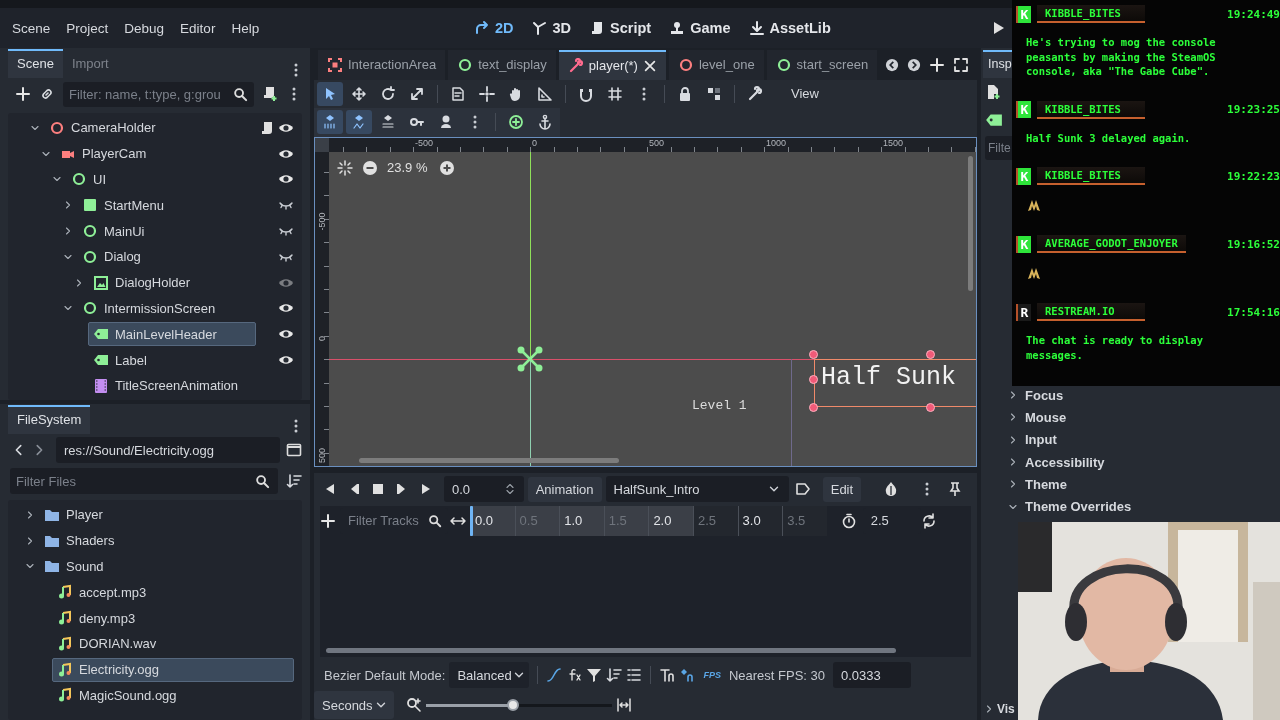 This screenshot has height=720, width=1280. I want to click on dock-tab: Import, so click(90, 63).